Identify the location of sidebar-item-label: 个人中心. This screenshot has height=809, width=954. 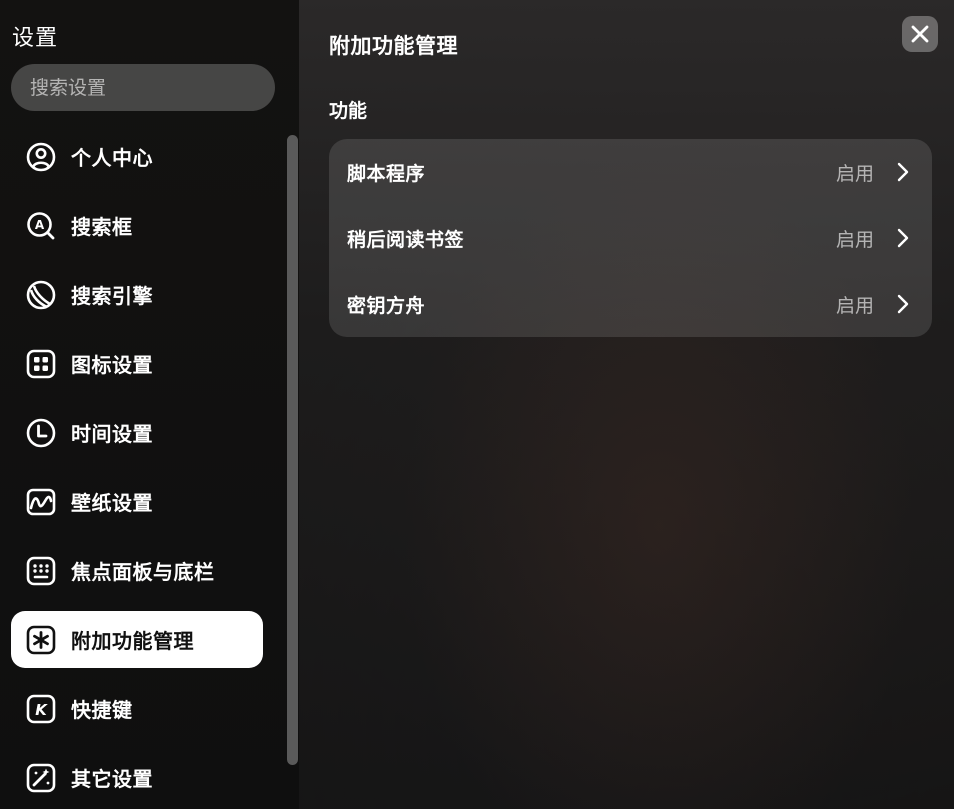
(112, 158).